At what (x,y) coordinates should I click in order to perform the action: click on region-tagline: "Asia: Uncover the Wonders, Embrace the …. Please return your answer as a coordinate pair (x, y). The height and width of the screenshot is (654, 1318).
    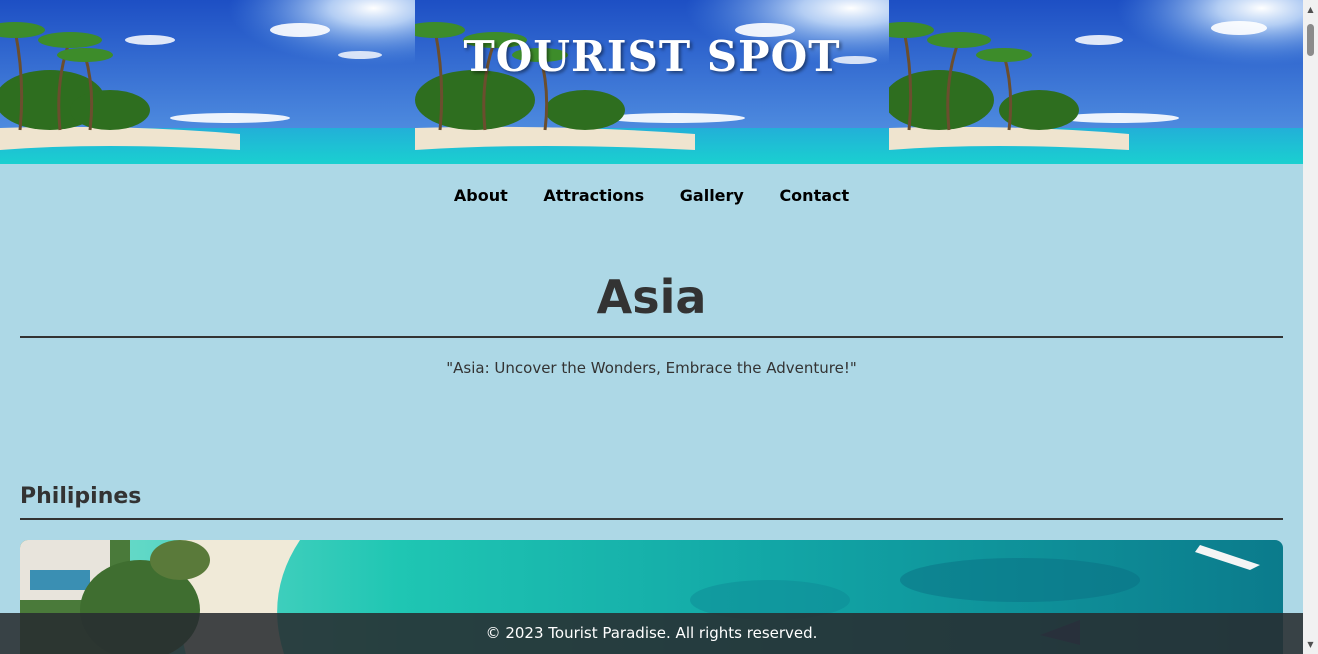
    Looking at the image, I should click on (651, 368).